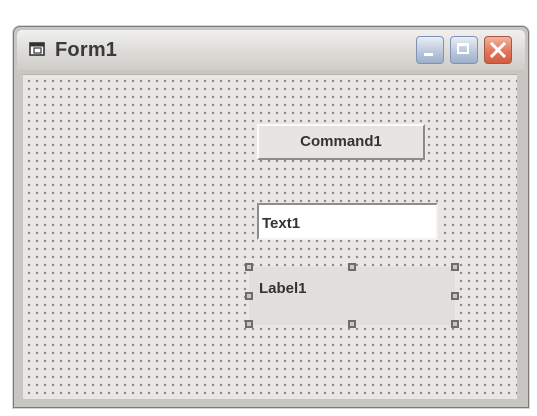 This screenshot has width=537, height=416. I want to click on resize-handle-bottom-left, so click(249, 324).